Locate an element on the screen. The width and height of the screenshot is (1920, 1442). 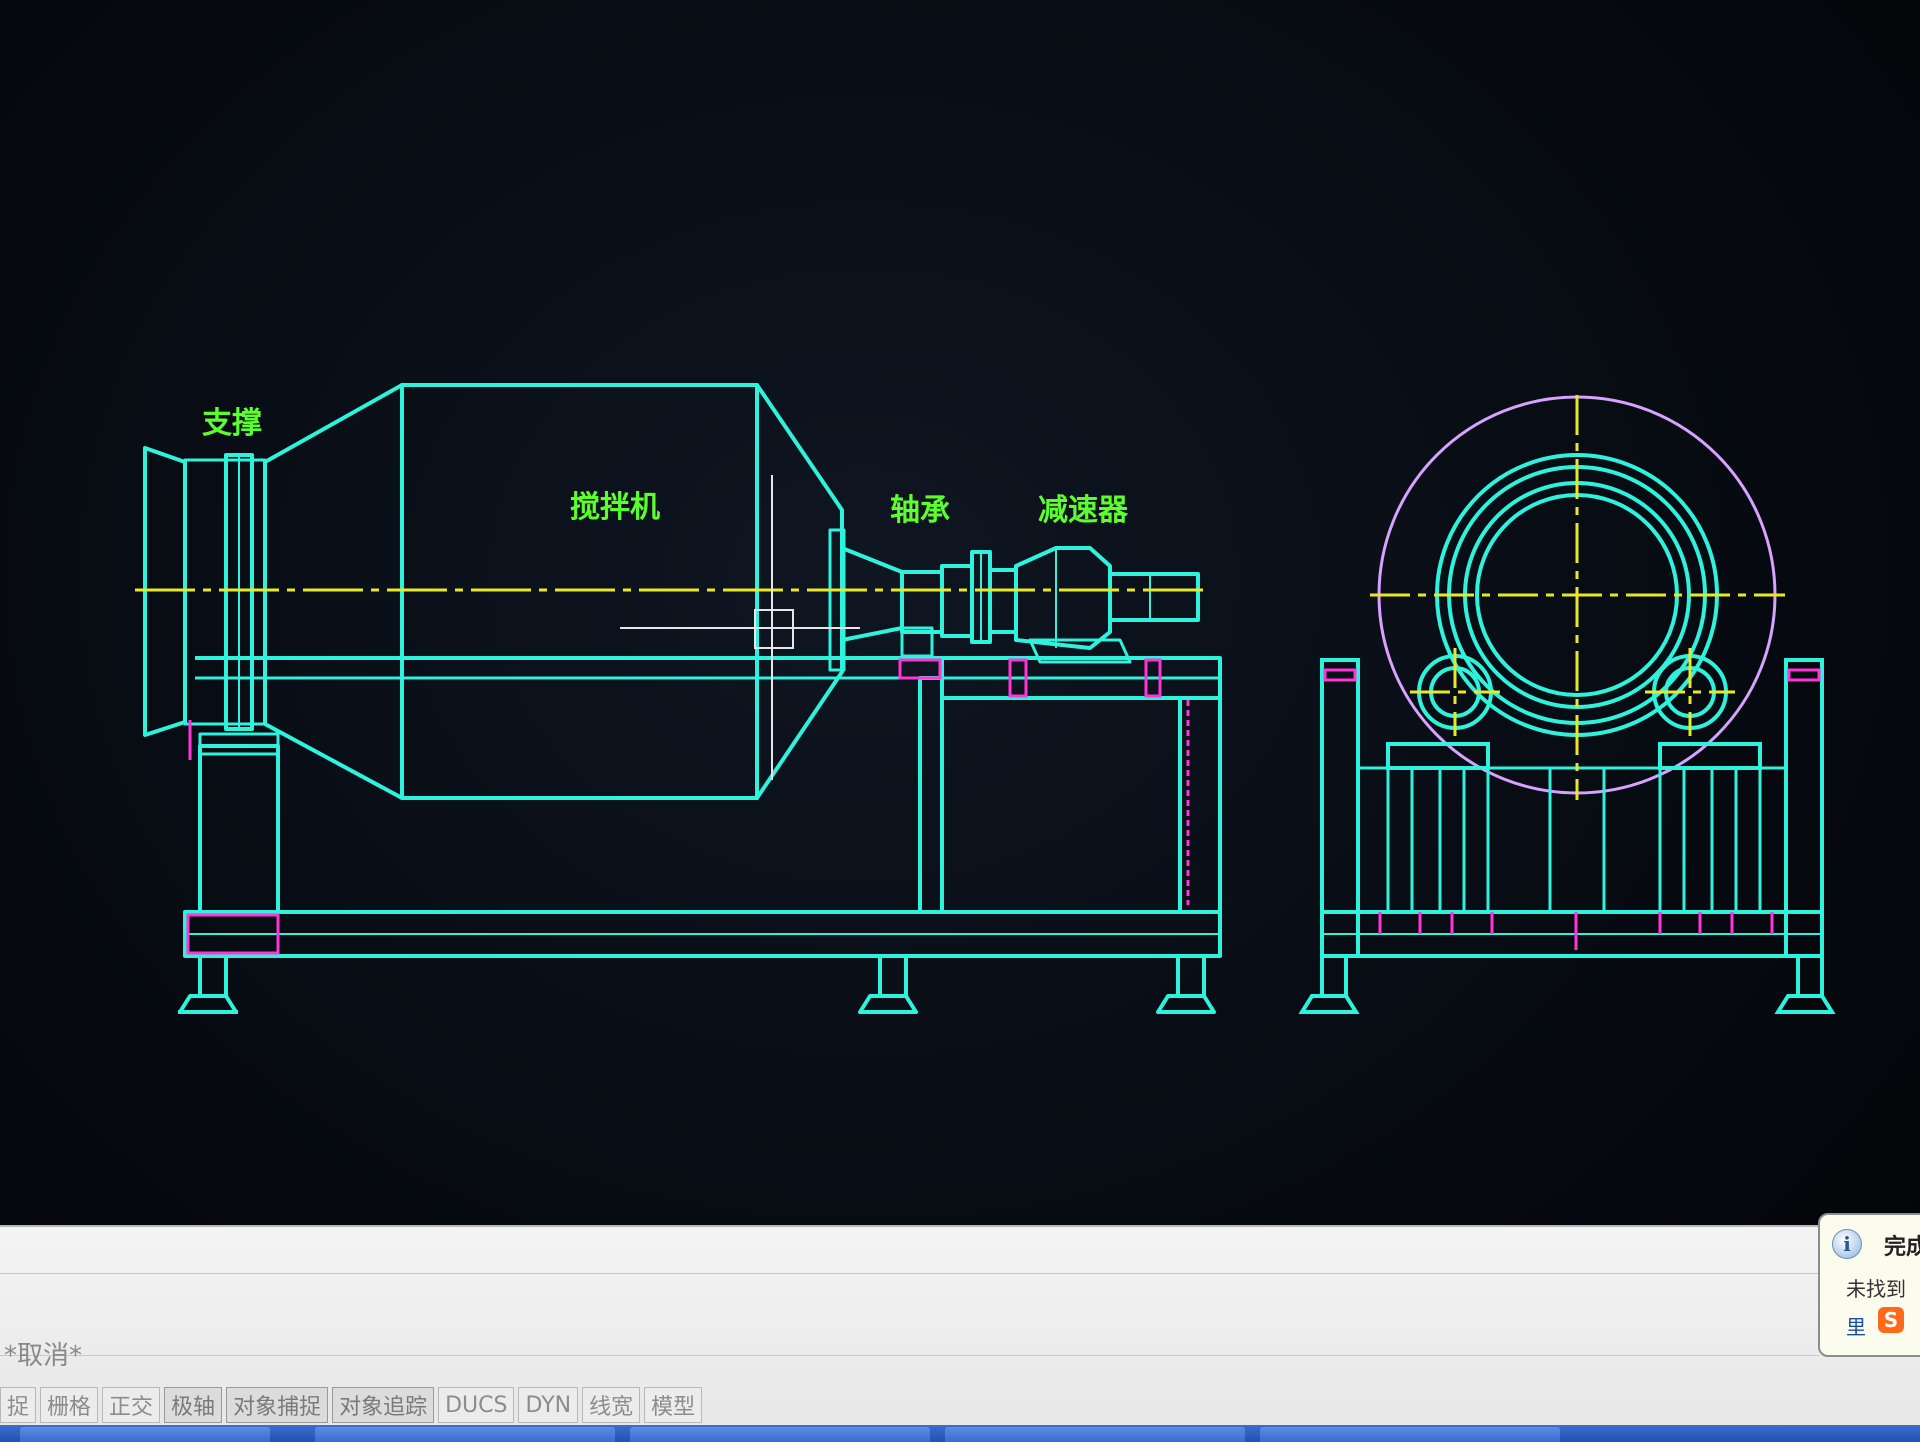
status-dyn-button: DYN is located at coordinates (548, 1405).